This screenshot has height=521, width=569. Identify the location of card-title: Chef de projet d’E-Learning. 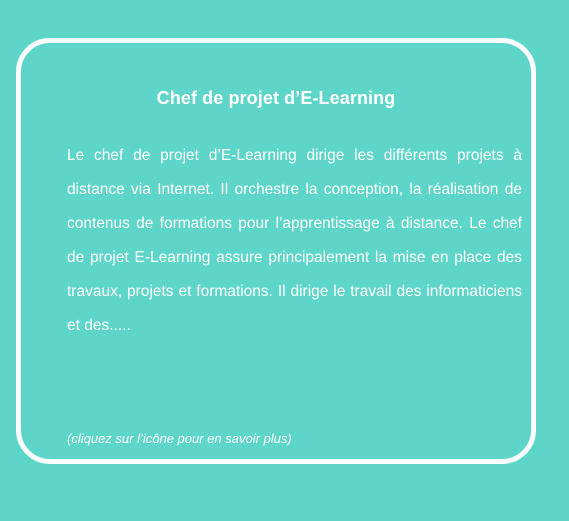
(276, 98).